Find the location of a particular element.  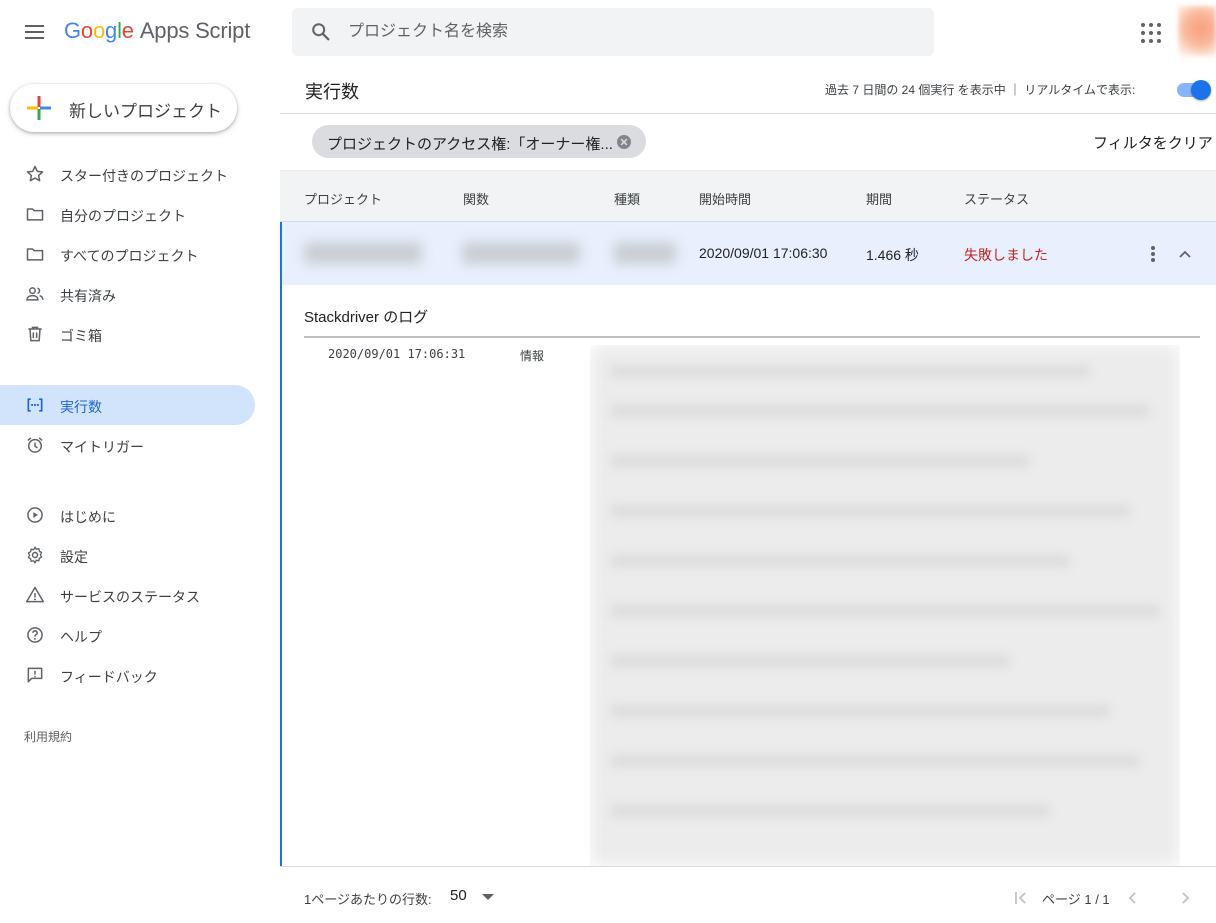

sidebar-item-service-status: サービスのステータス is located at coordinates (127, 595).